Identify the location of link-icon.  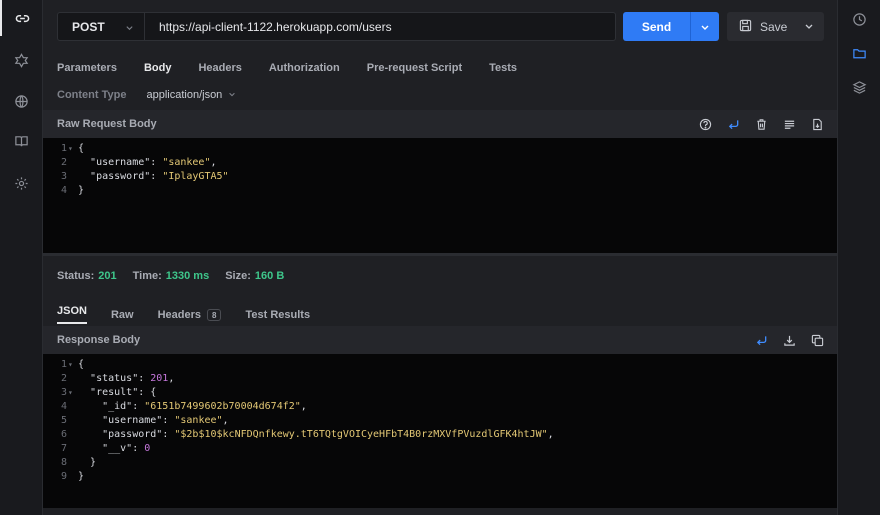
(21, 18).